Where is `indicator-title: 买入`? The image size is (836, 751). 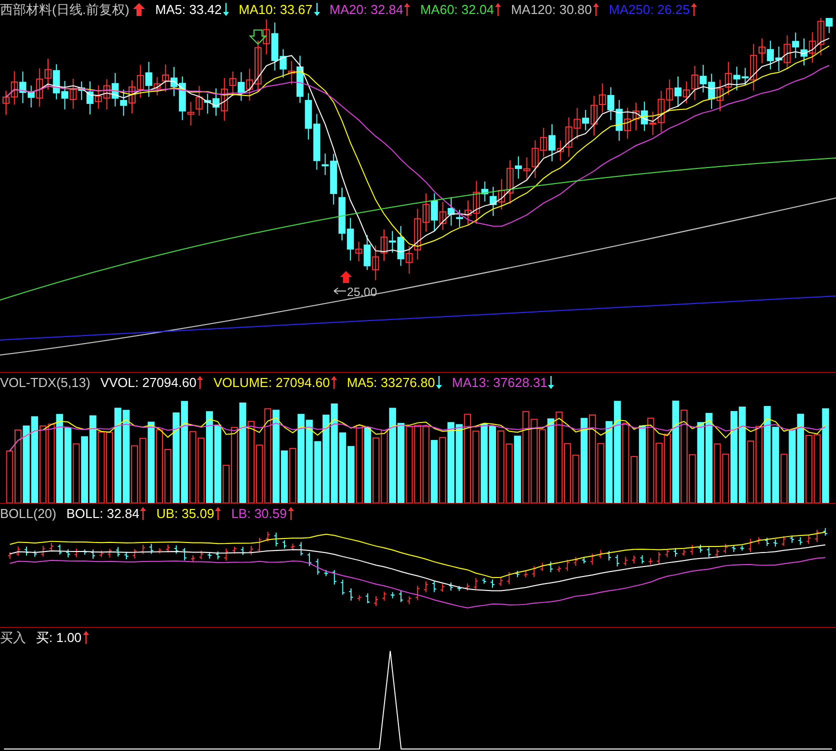
indicator-title: 买入 is located at coordinates (13, 637).